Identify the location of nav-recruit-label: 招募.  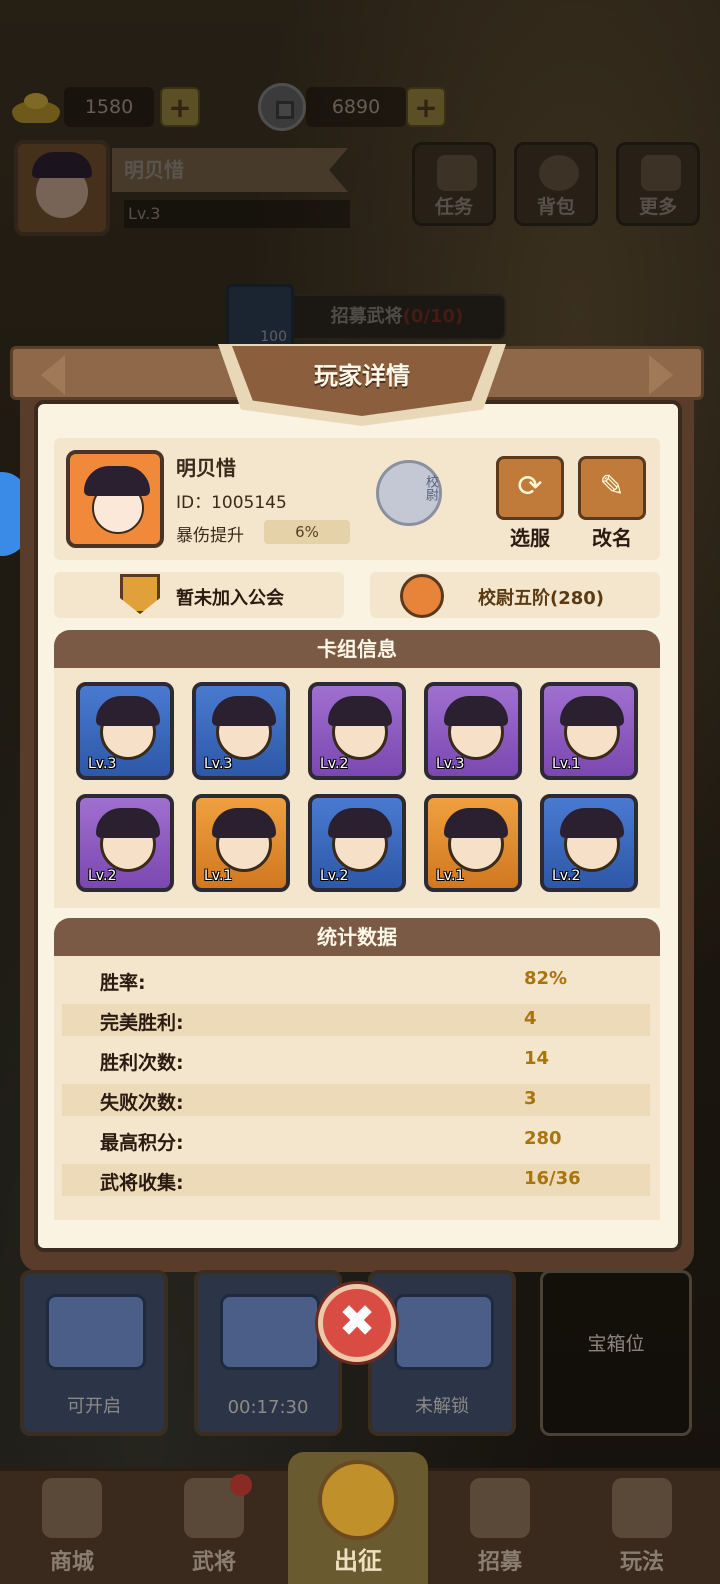
(499, 1562).